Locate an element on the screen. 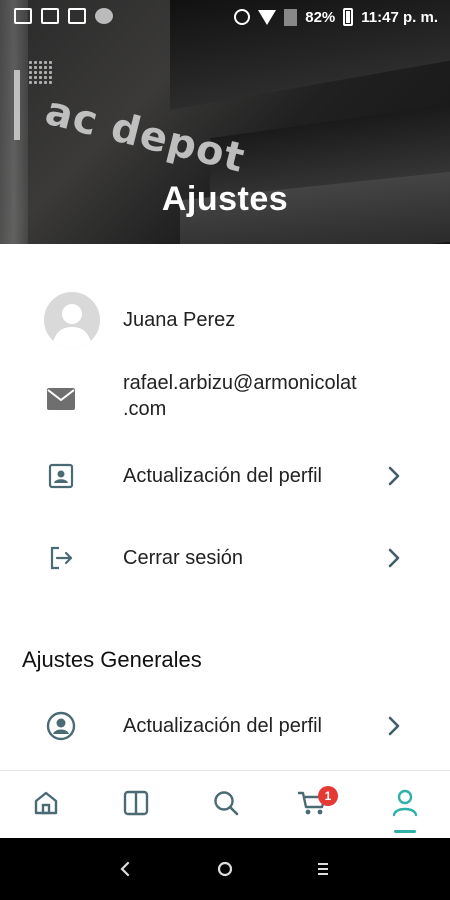 The image size is (450, 900). circle-icon is located at coordinates (104, 16).